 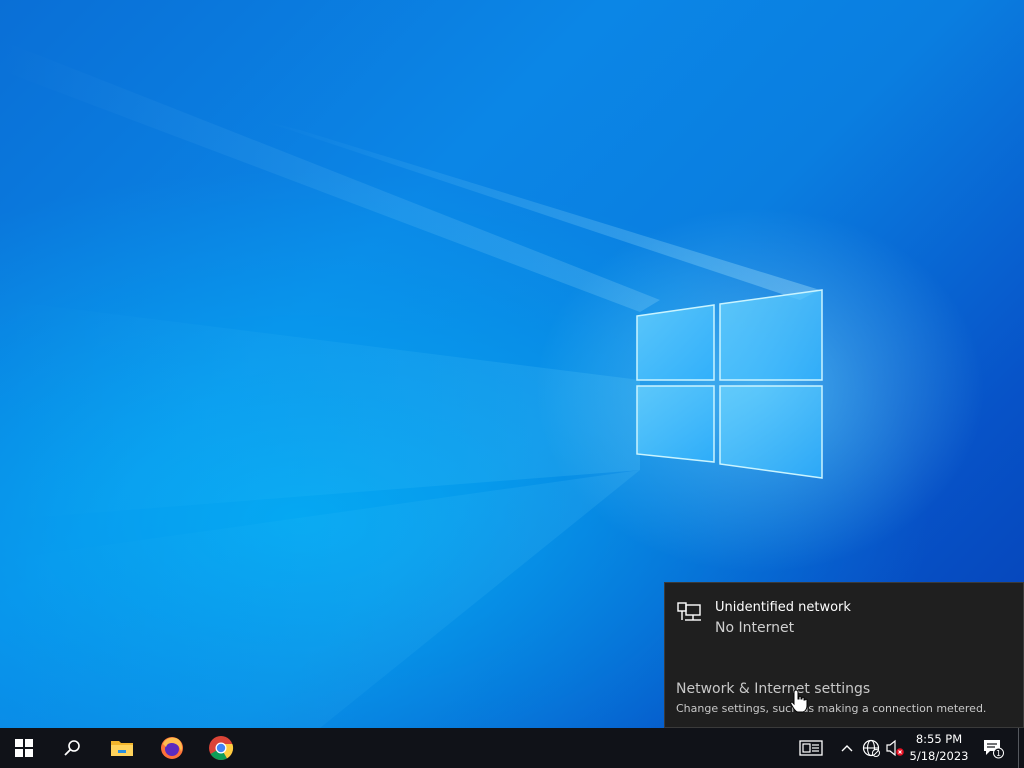 What do you see at coordinates (939, 739) in the screenshot?
I see `clock-time: 8:55 PM` at bounding box center [939, 739].